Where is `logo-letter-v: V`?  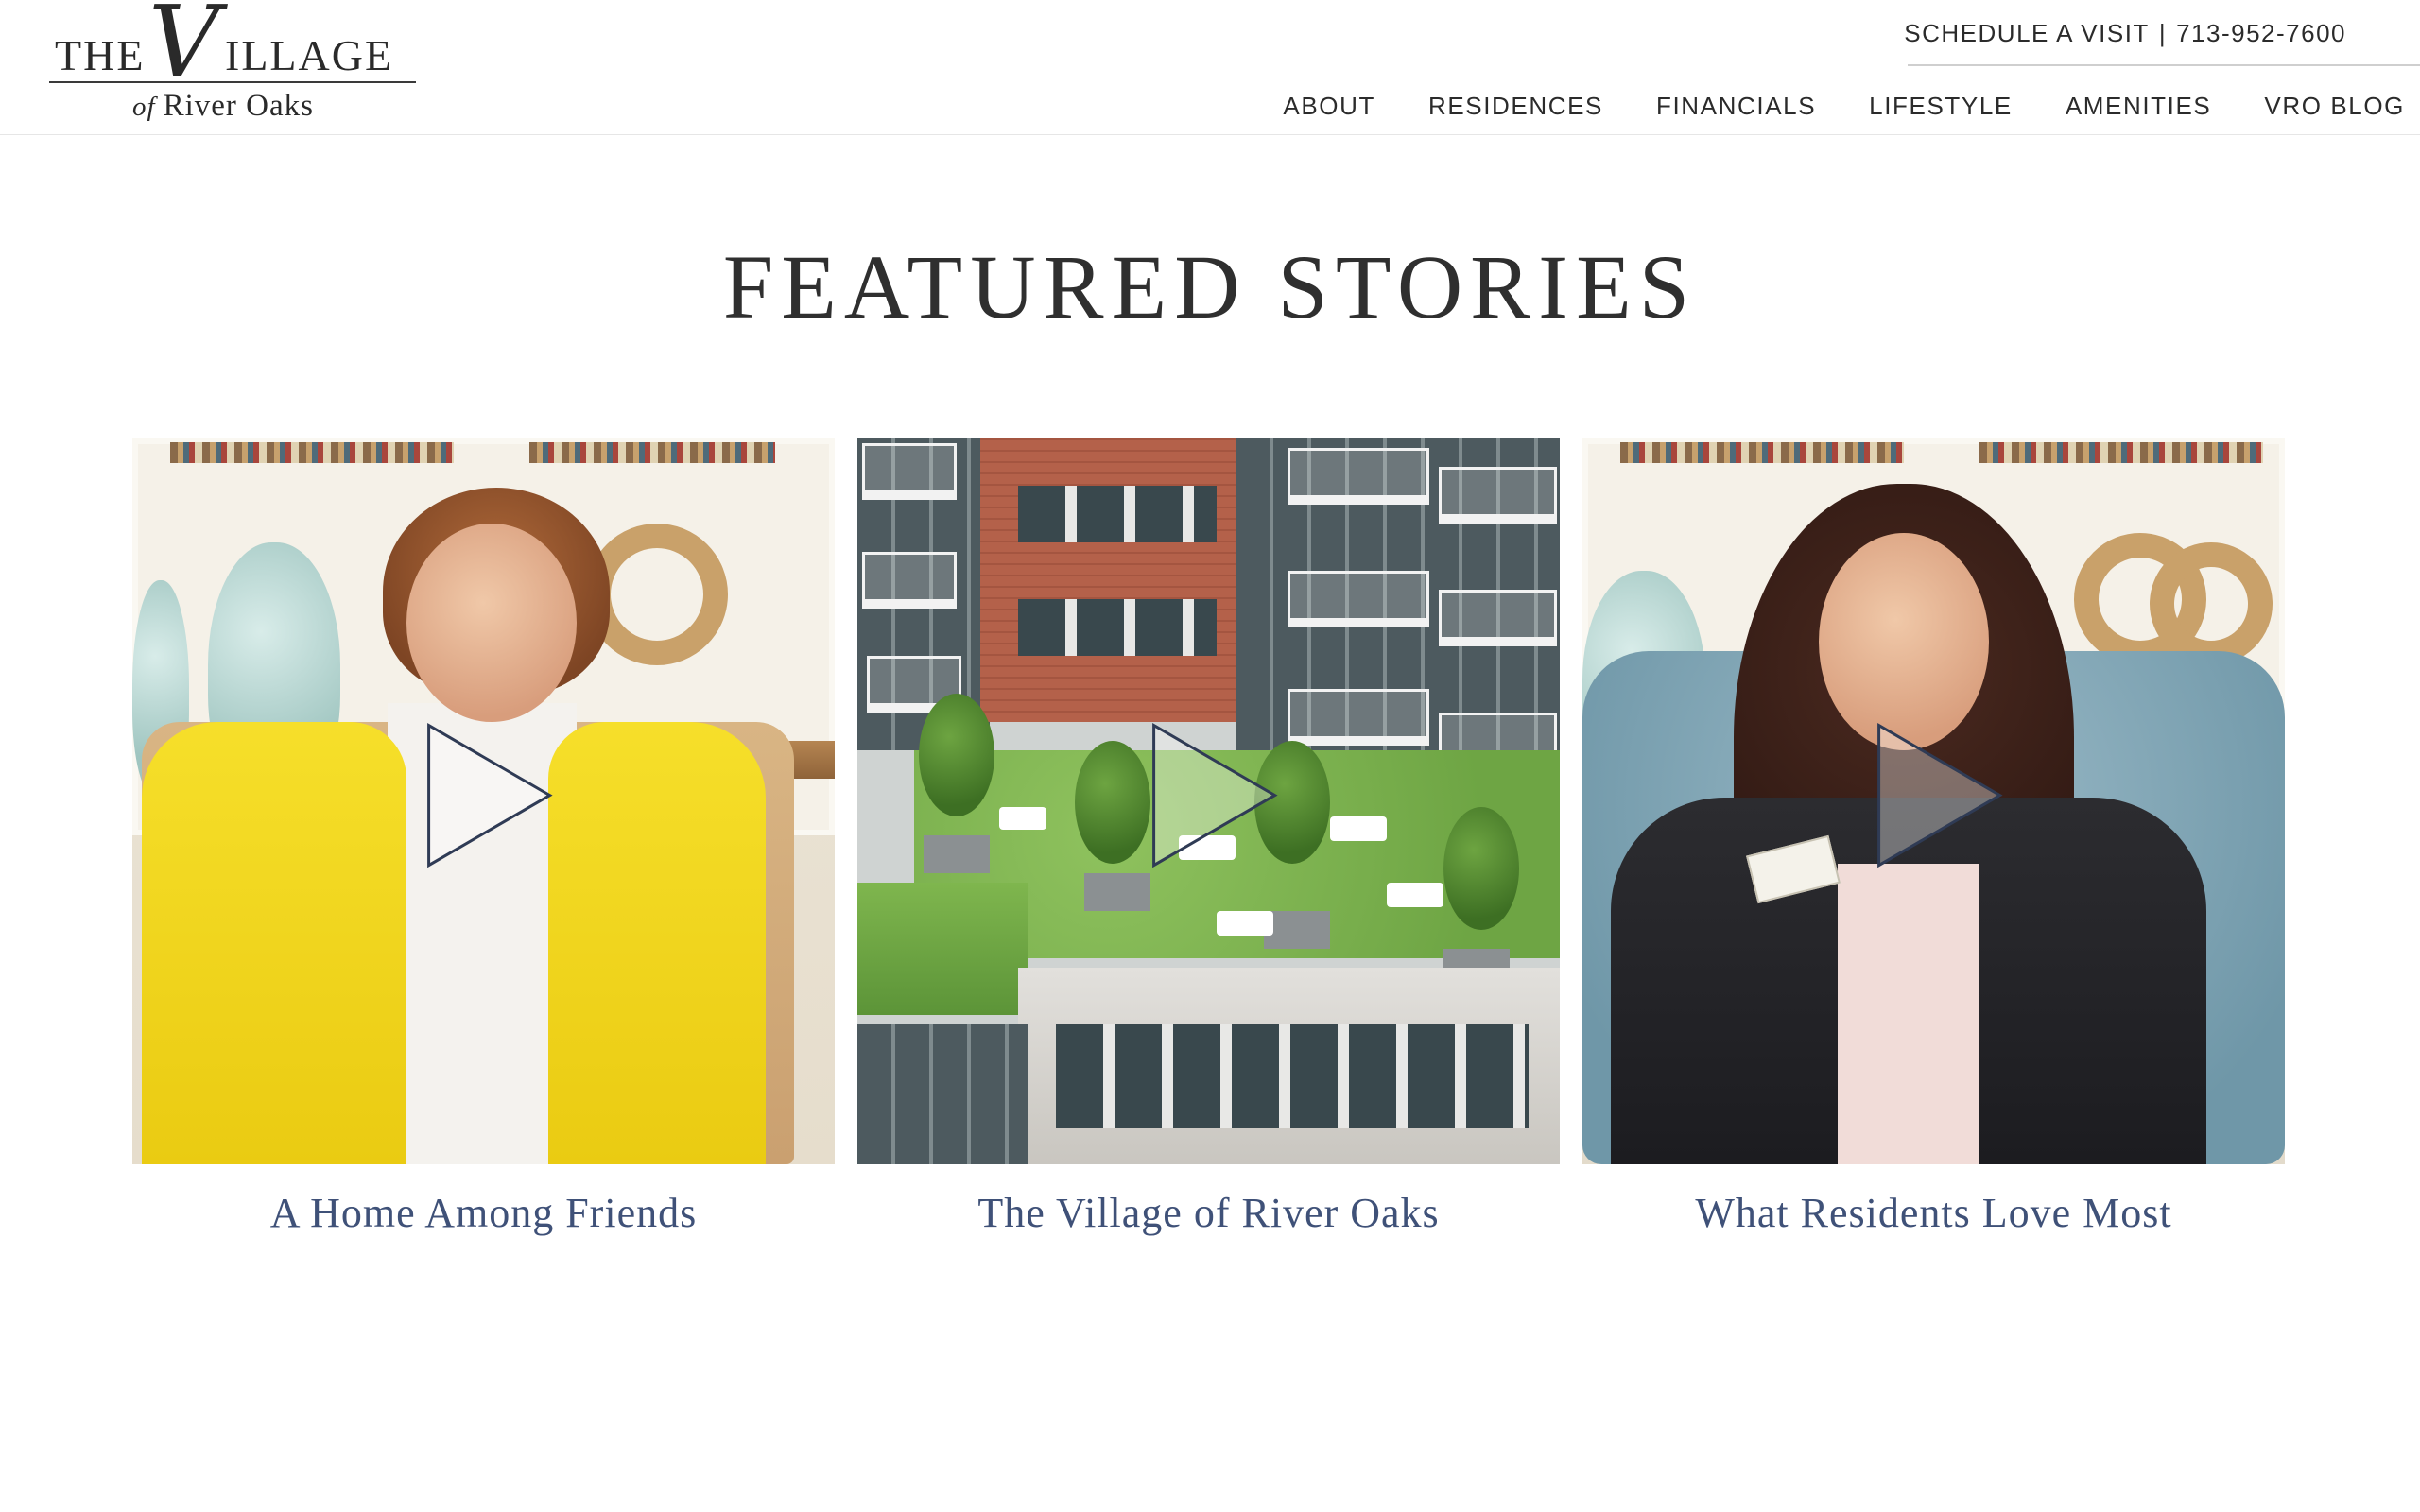
logo-letter-v: V is located at coordinates (184, 49).